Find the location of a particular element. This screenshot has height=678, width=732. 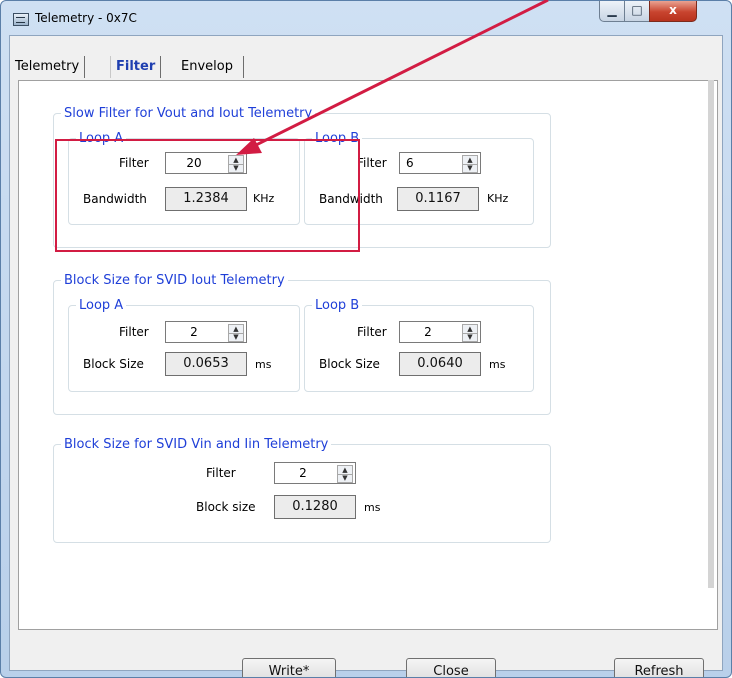

write-button: Write* is located at coordinates (289, 667).